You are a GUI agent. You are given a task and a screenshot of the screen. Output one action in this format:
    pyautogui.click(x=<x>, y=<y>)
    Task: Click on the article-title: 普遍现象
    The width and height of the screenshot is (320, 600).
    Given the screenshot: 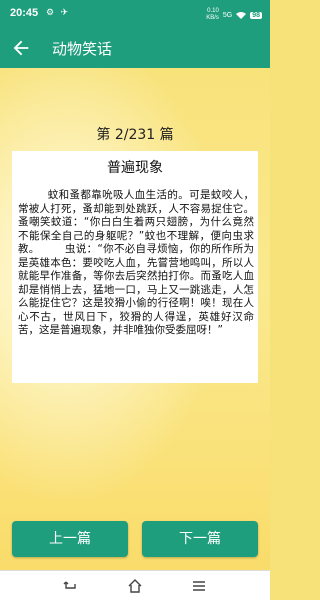 What is the action you would take?
    pyautogui.click(x=135, y=168)
    